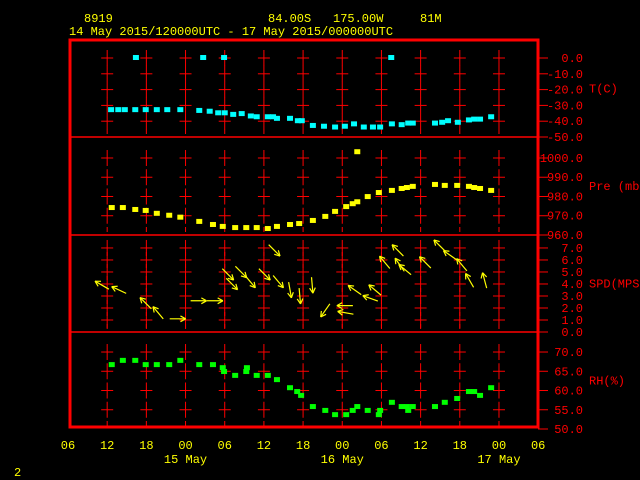  Describe the element at coordinates (568, 353) in the screenshot. I see `rh-tick-label: 70.0` at that location.